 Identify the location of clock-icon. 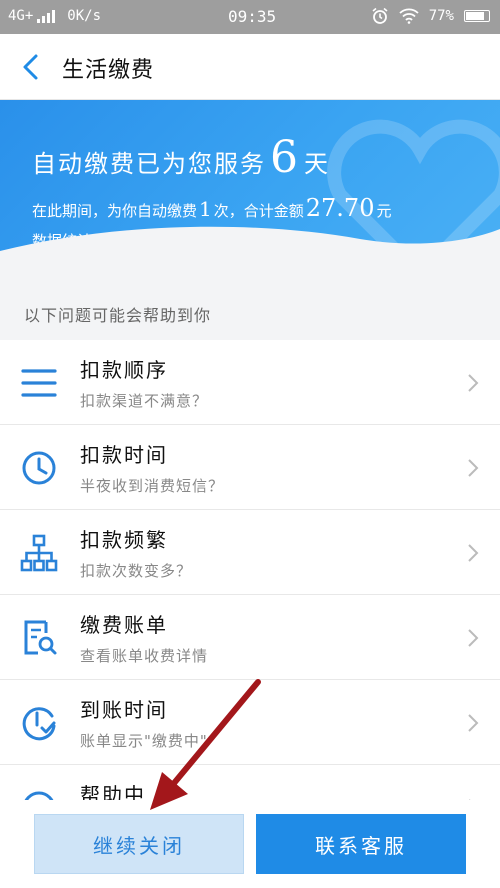
(39, 468).